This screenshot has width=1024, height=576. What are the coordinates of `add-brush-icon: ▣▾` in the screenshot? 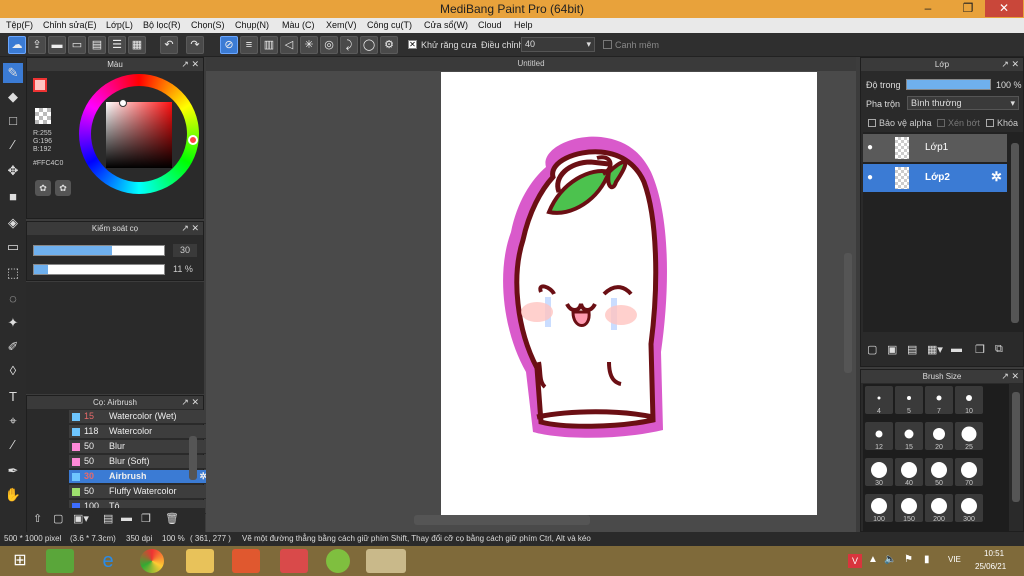 It's located at (81, 518).